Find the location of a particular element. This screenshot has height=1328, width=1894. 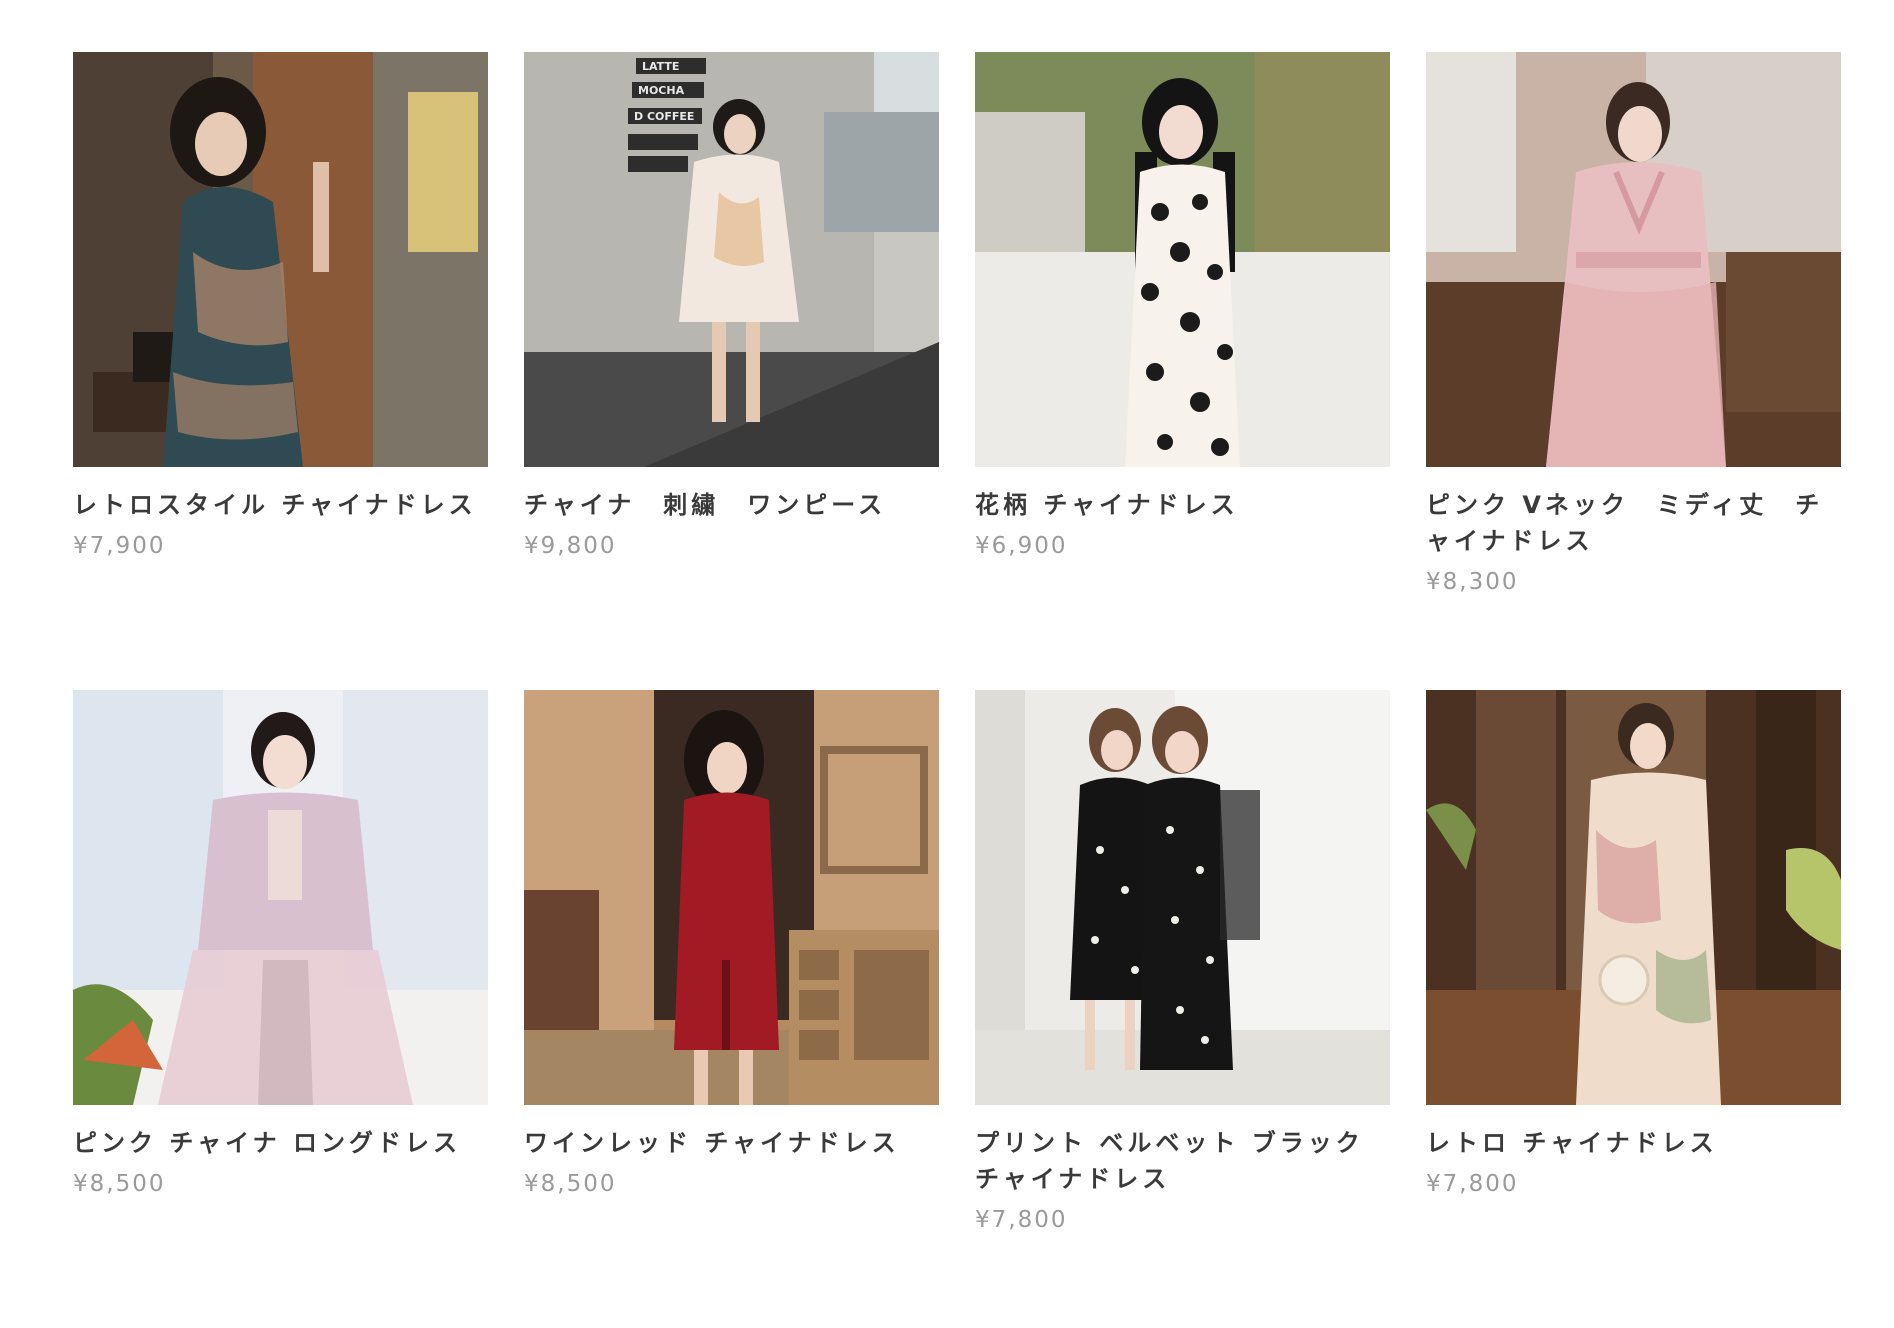

product-price: ¥6,900 is located at coordinates (1021, 546).